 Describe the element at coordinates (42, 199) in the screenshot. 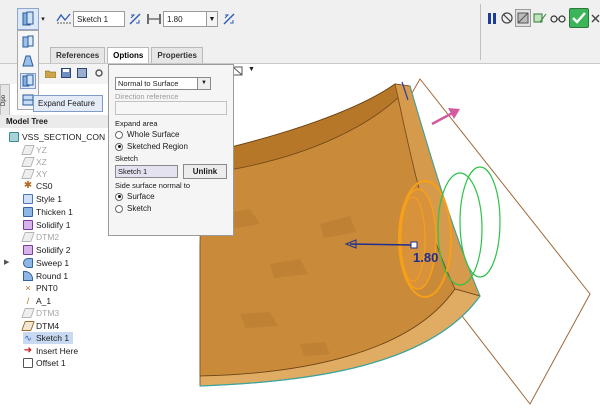

I see `tree-item-style-1: Style 1` at that location.